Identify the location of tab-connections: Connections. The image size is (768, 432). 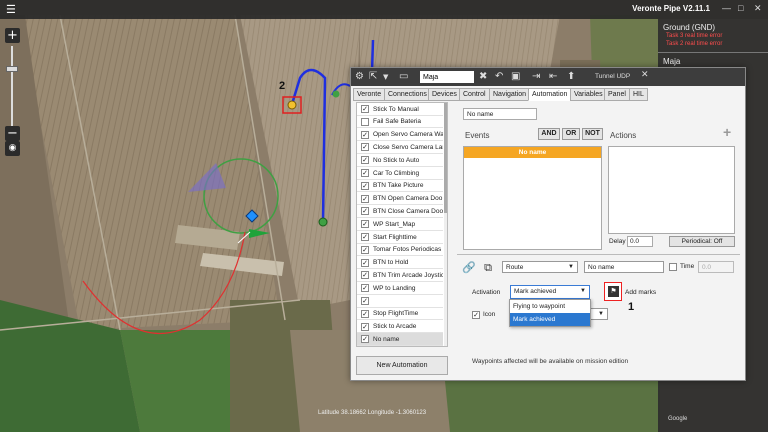
(407, 94).